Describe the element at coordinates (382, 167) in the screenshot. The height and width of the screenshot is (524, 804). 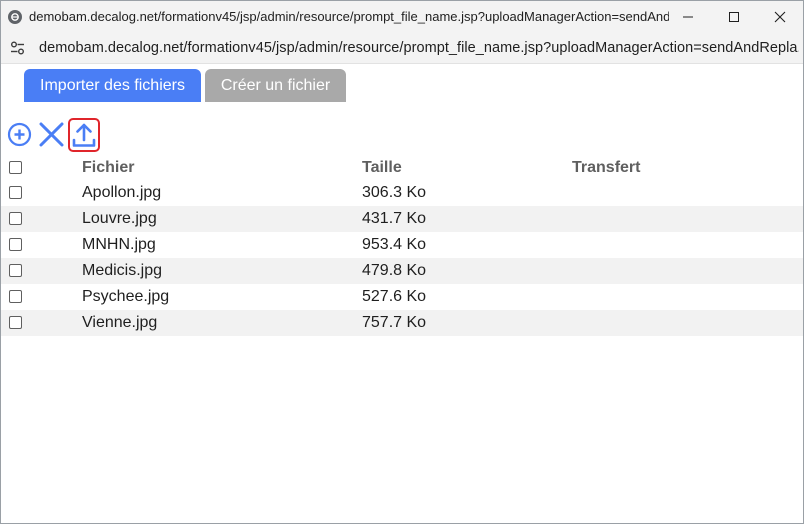
I see `column-header-size: Taille` at that location.